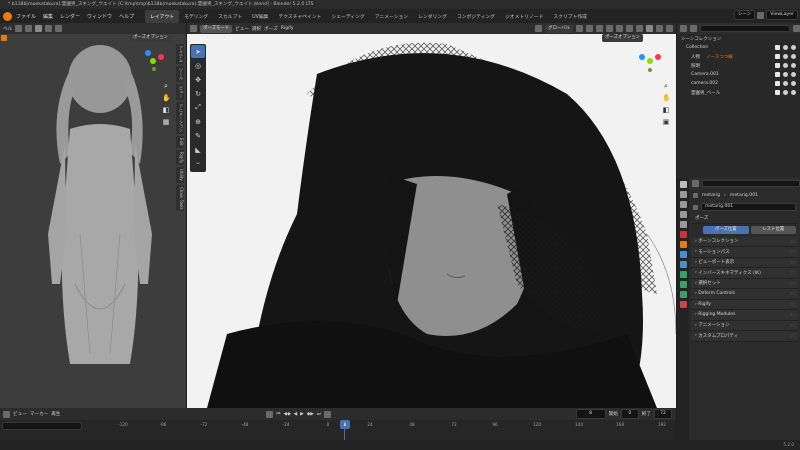 This screenshot has height=450, width=800. I want to click on main-camera-view-icon: ◧, so click(666, 110).